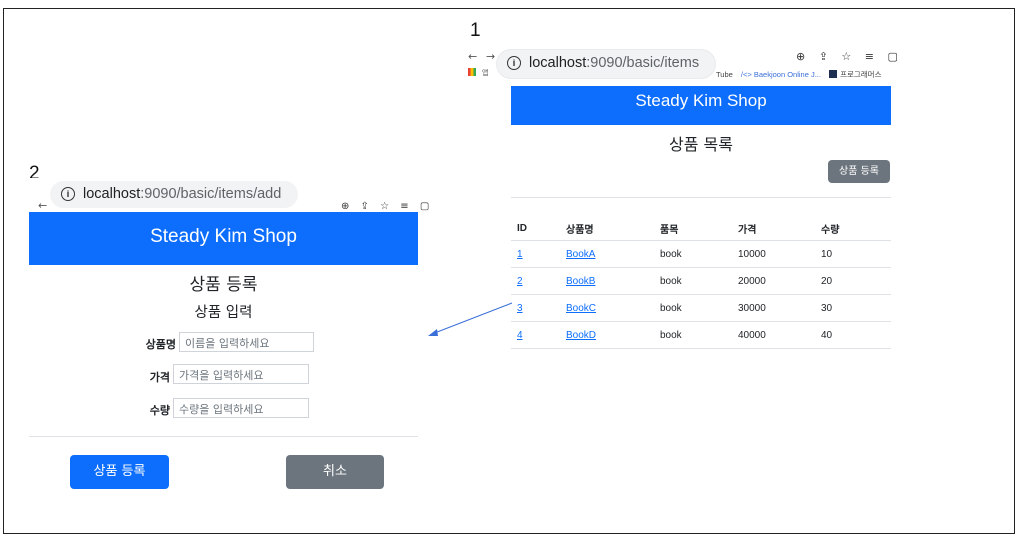  What do you see at coordinates (223, 436) in the screenshot?
I see `divider` at bounding box center [223, 436].